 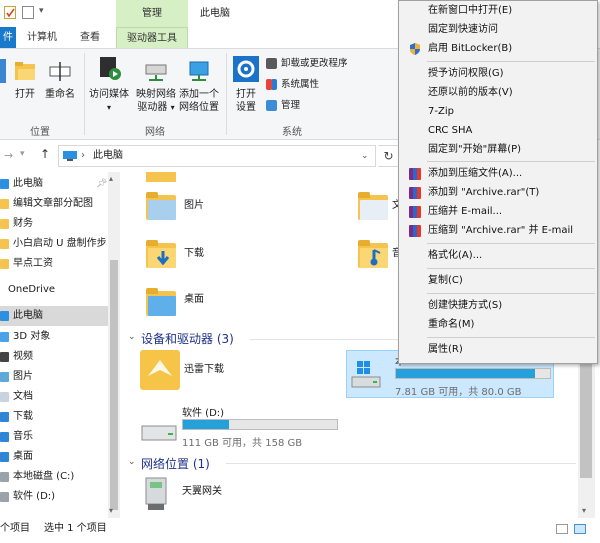 What do you see at coordinates (28, 12) in the screenshot?
I see `new-folder-quick-icon` at bounding box center [28, 12].